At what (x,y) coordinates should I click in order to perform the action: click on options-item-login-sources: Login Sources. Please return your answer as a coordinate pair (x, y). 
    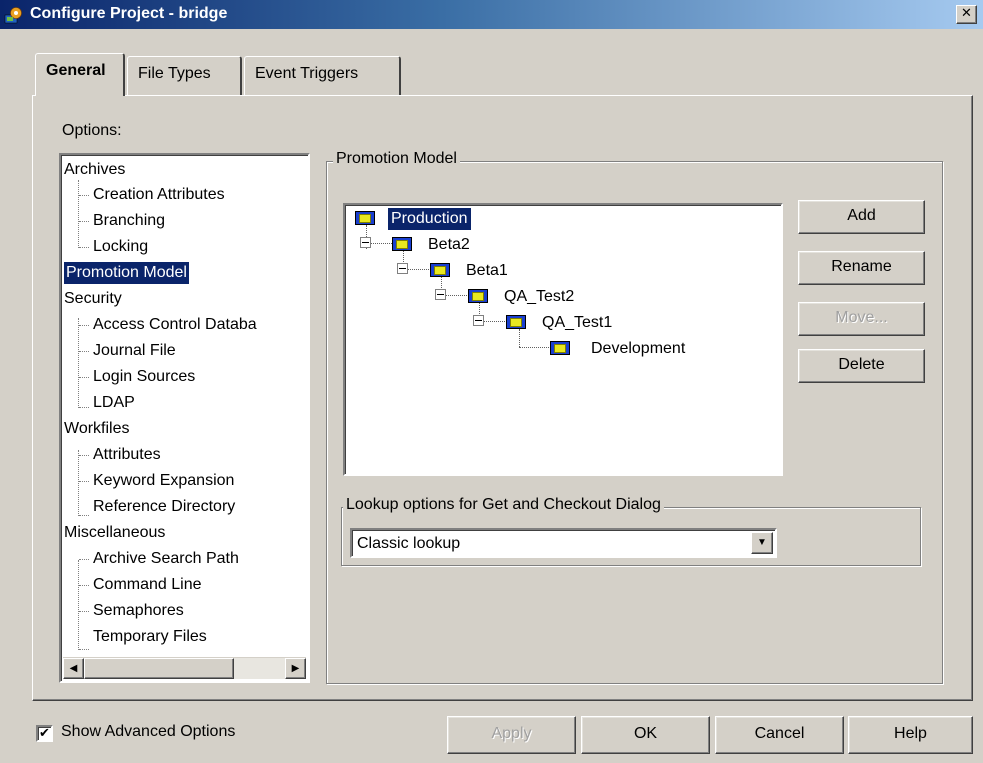
    Looking at the image, I should click on (144, 377).